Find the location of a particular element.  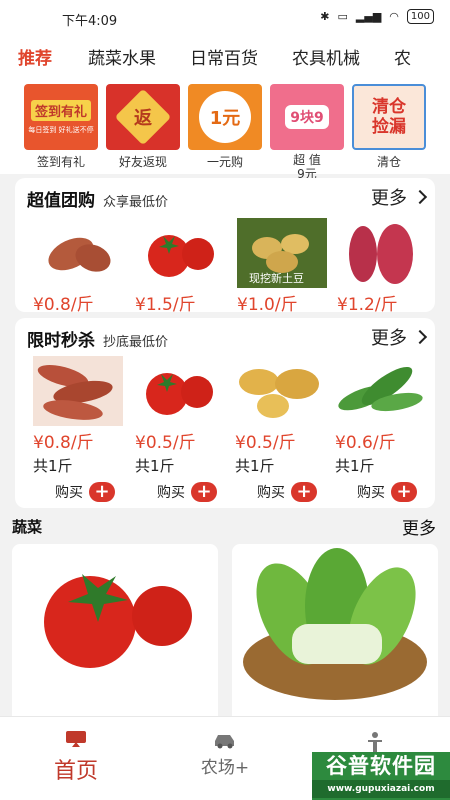

bluetooth-icon: ✱ is located at coordinates (325, 16).